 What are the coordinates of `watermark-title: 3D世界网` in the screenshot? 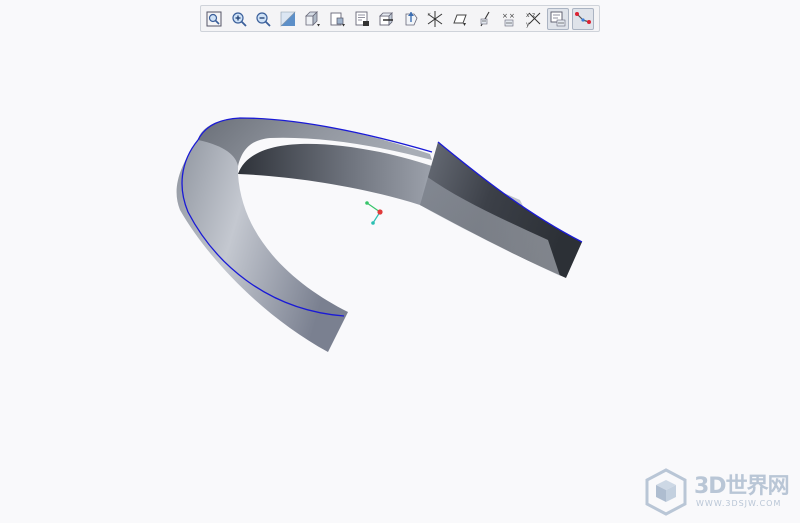 It's located at (742, 486).